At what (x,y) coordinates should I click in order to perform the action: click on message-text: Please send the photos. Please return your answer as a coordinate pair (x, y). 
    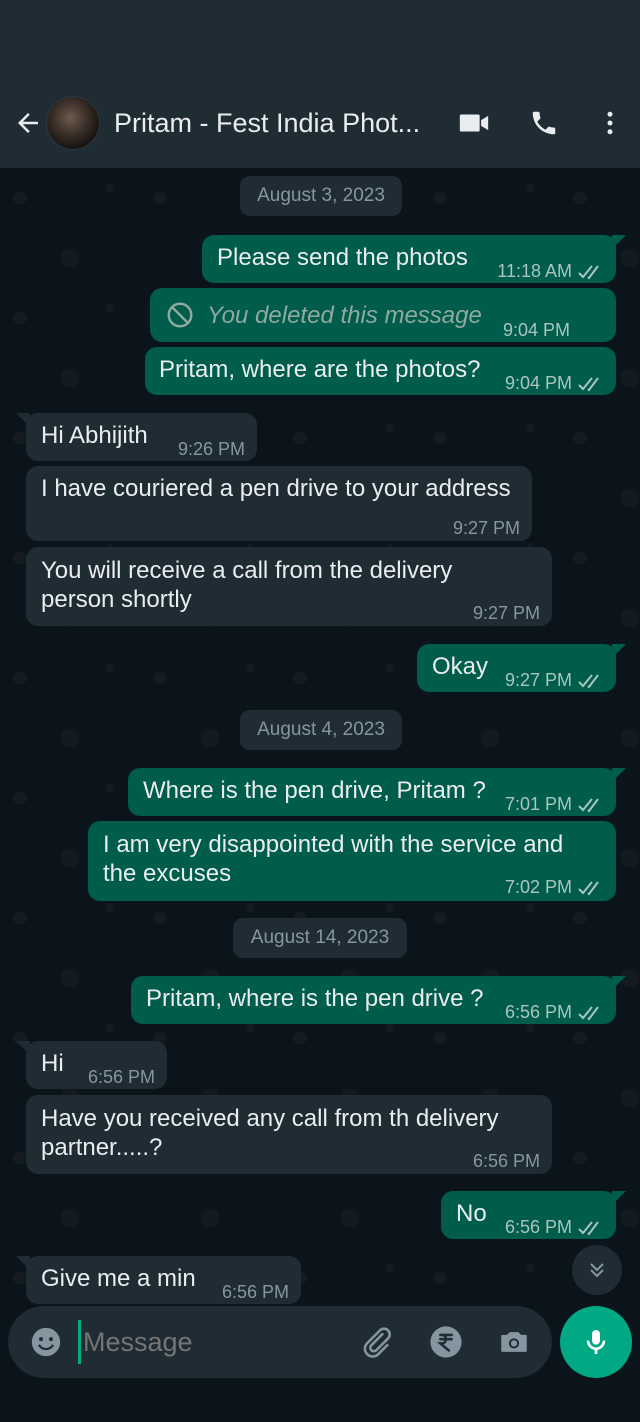
    Looking at the image, I should click on (342, 257).